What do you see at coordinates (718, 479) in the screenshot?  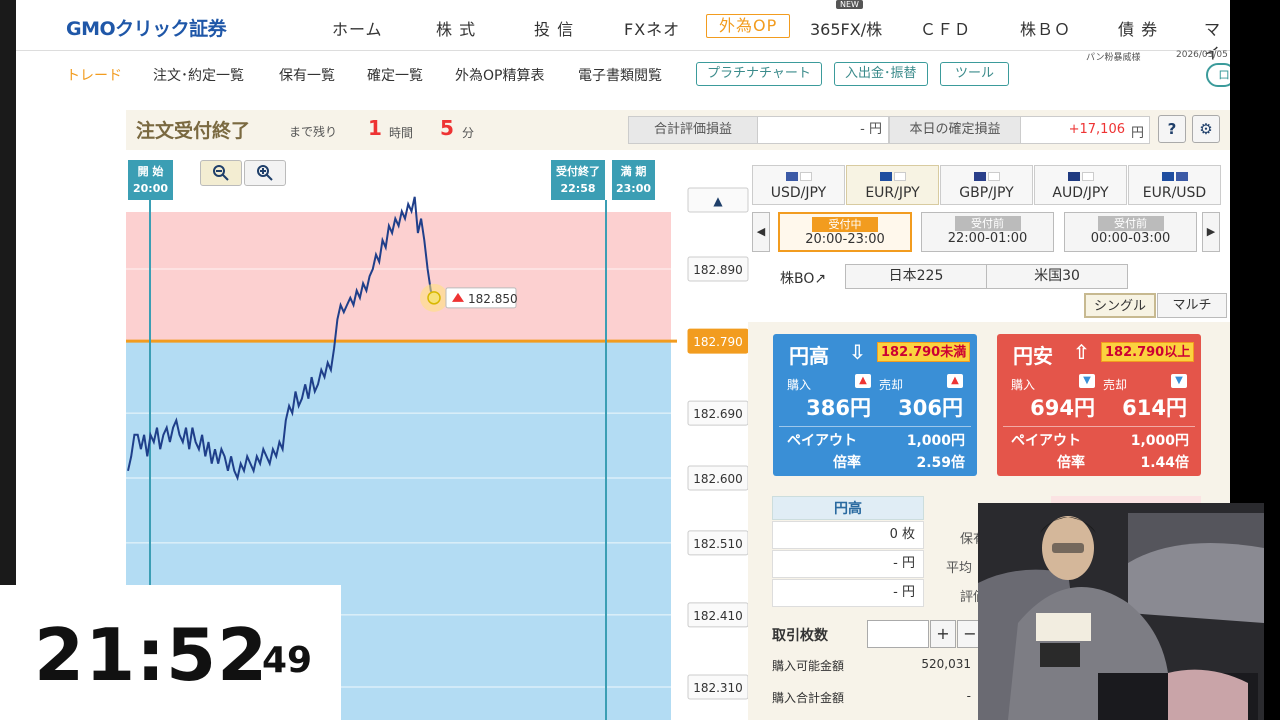 I see `y-tick-label: 182.600` at bounding box center [718, 479].